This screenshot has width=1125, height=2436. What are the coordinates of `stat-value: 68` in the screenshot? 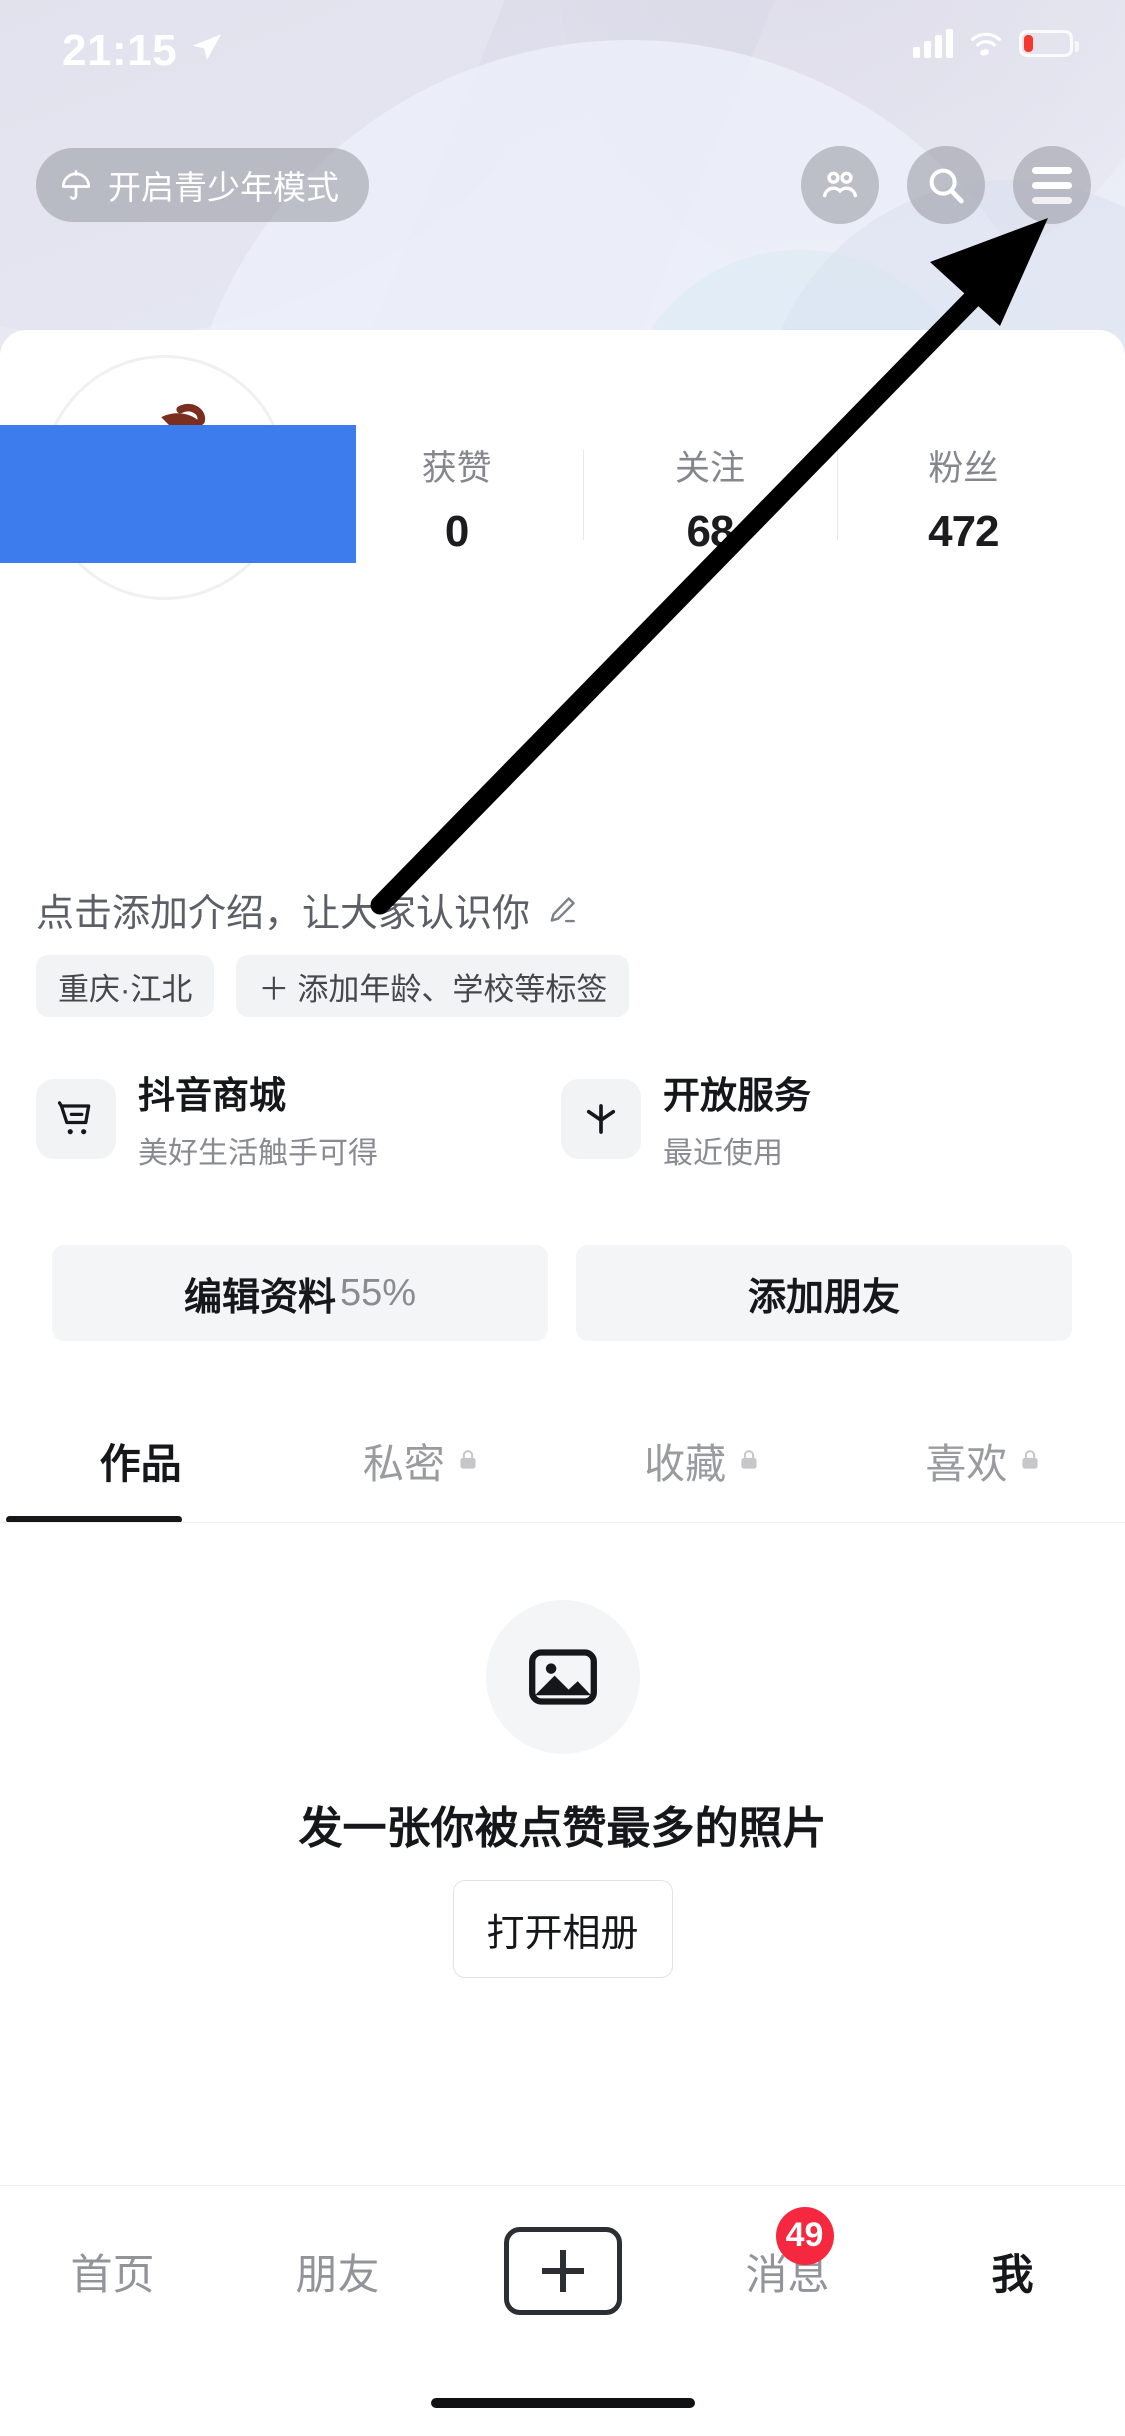 It's located at (710, 531).